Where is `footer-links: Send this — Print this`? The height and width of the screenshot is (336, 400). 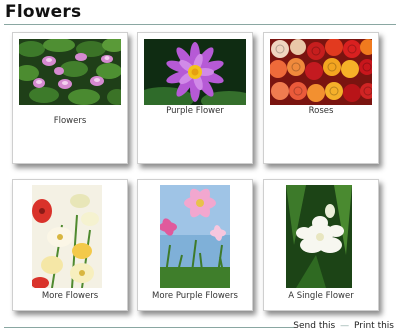 footer-links: Send this — Print this is located at coordinates (343, 326).